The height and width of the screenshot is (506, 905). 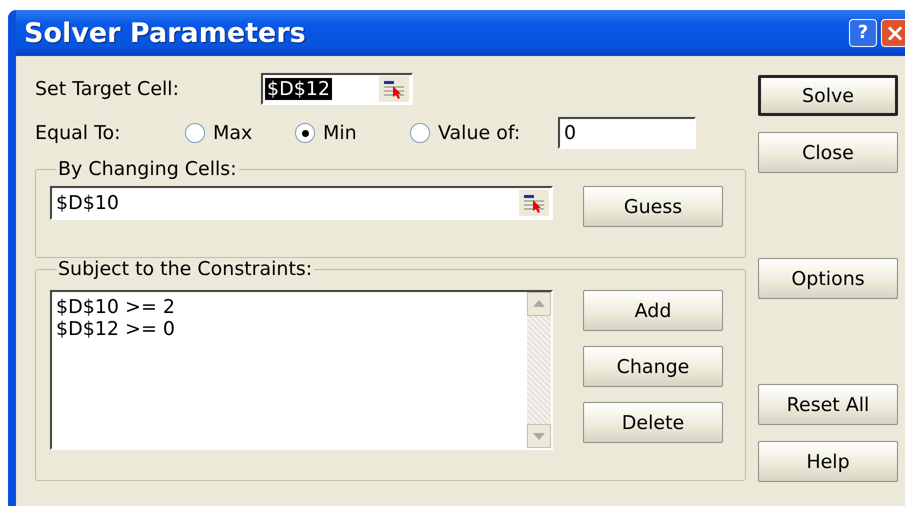 What do you see at coordinates (653, 310) in the screenshot?
I see `constraint-button: Add` at bounding box center [653, 310].